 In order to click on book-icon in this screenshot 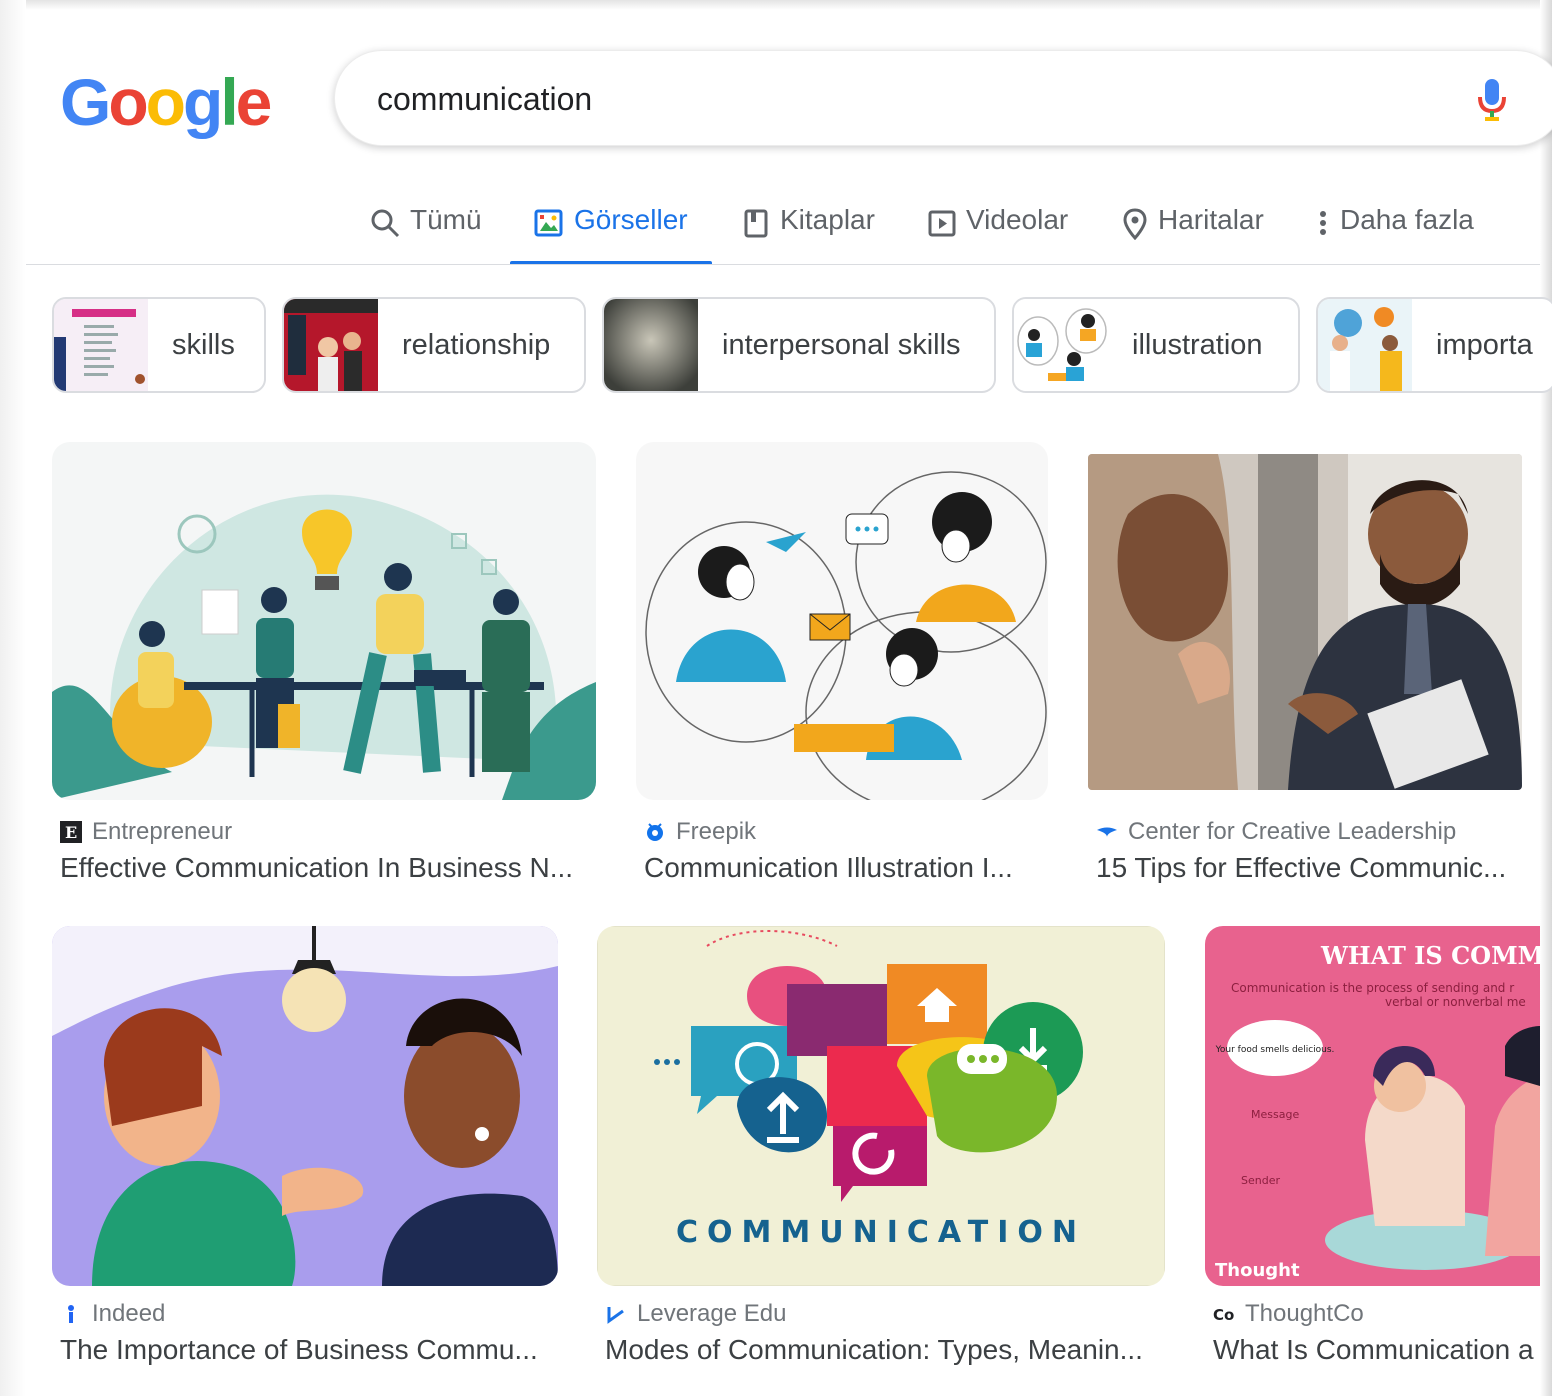, I will do `click(756, 223)`.